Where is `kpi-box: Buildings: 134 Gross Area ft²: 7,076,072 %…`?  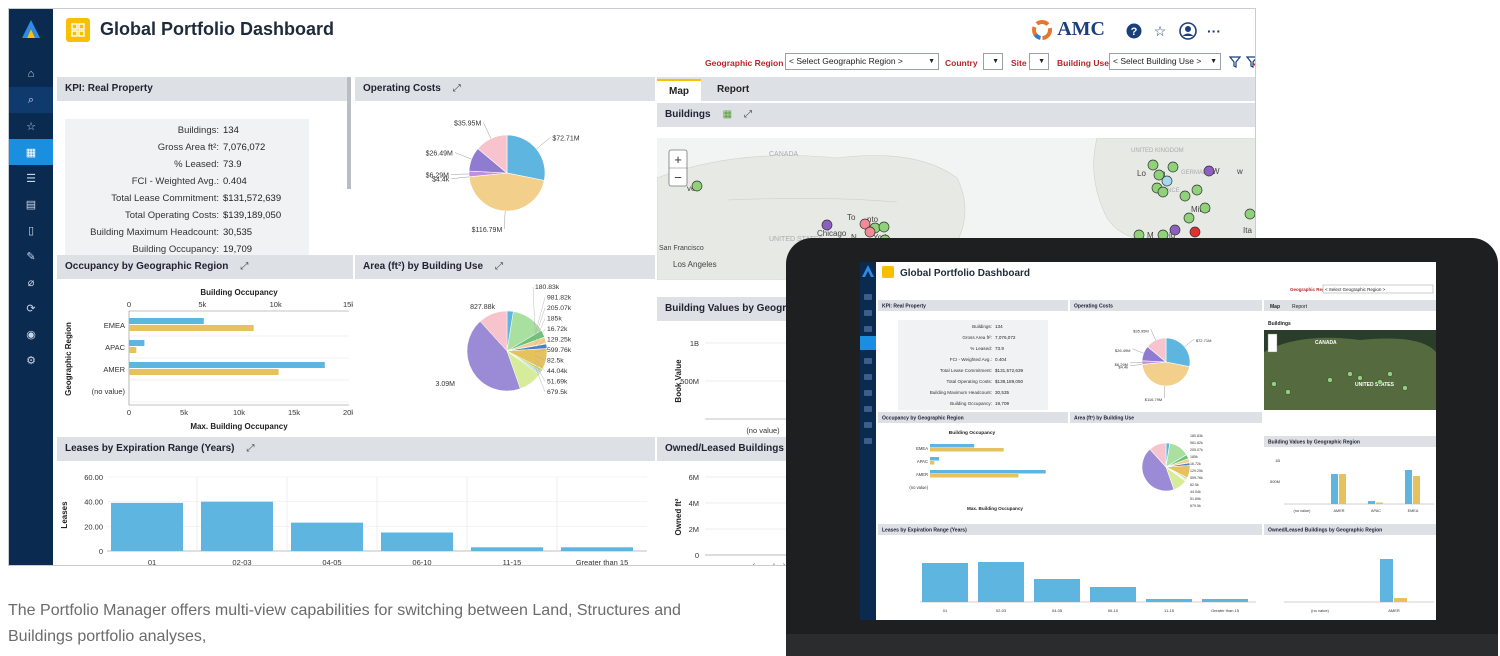 kpi-box: Buildings: 134 Gross Area ft²: 7,076,072 %… is located at coordinates (187, 188).